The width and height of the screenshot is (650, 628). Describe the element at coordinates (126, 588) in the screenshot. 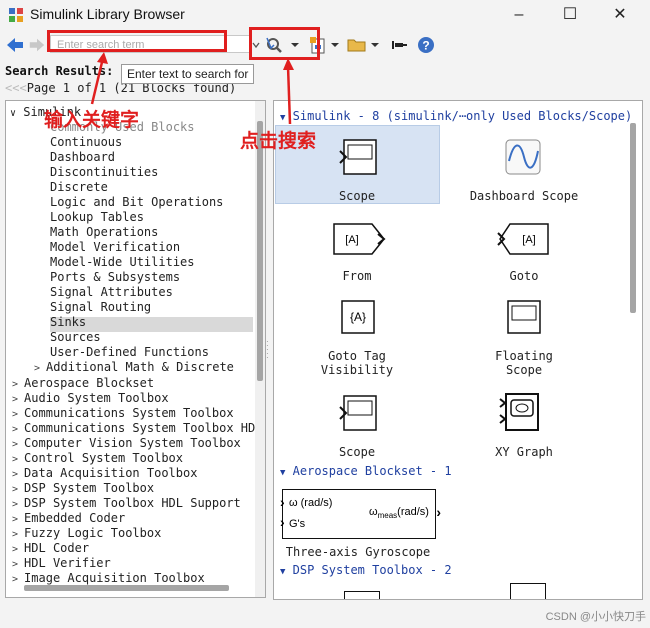

I see `tree-horizontal-scroll-thumb` at that location.